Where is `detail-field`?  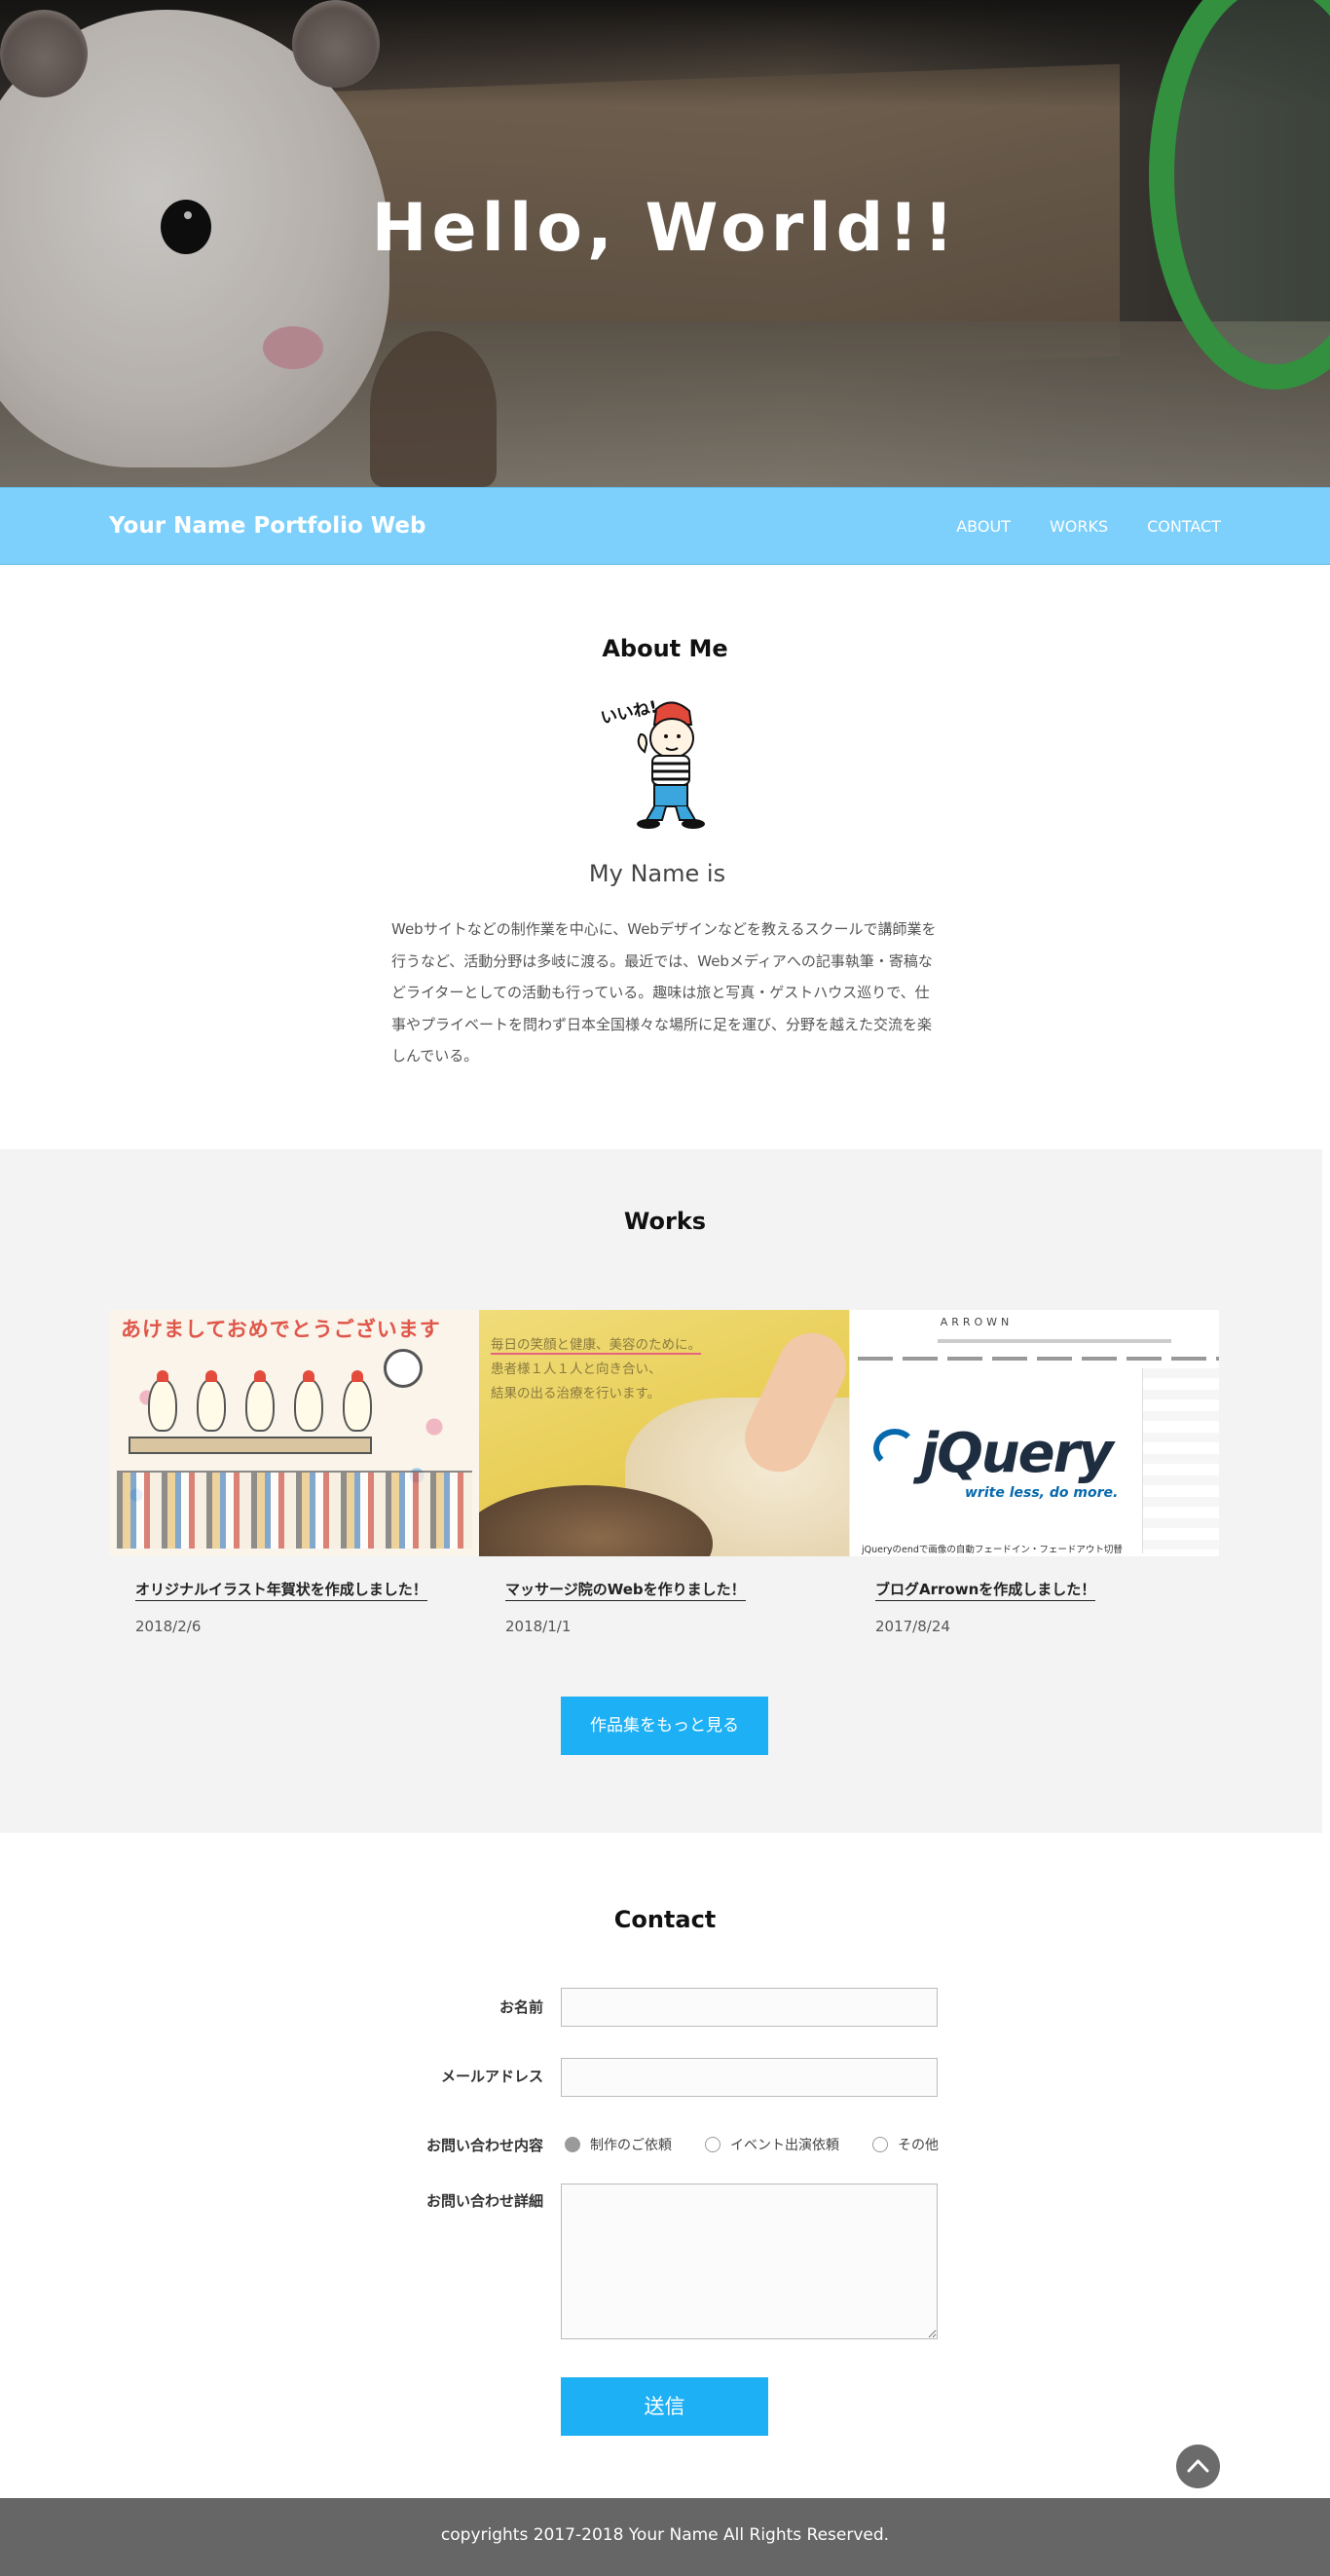 detail-field is located at coordinates (750, 2261).